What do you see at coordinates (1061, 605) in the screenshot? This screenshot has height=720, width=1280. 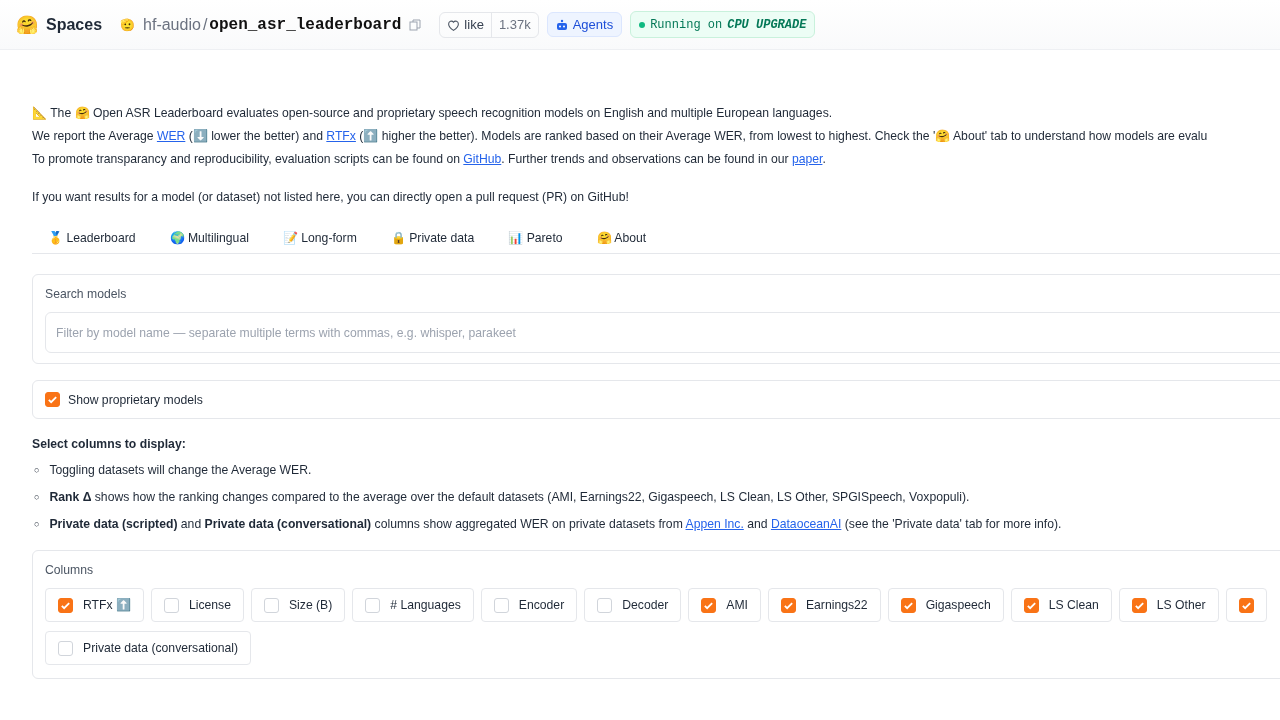 I see `column-option: LS Clean` at bounding box center [1061, 605].